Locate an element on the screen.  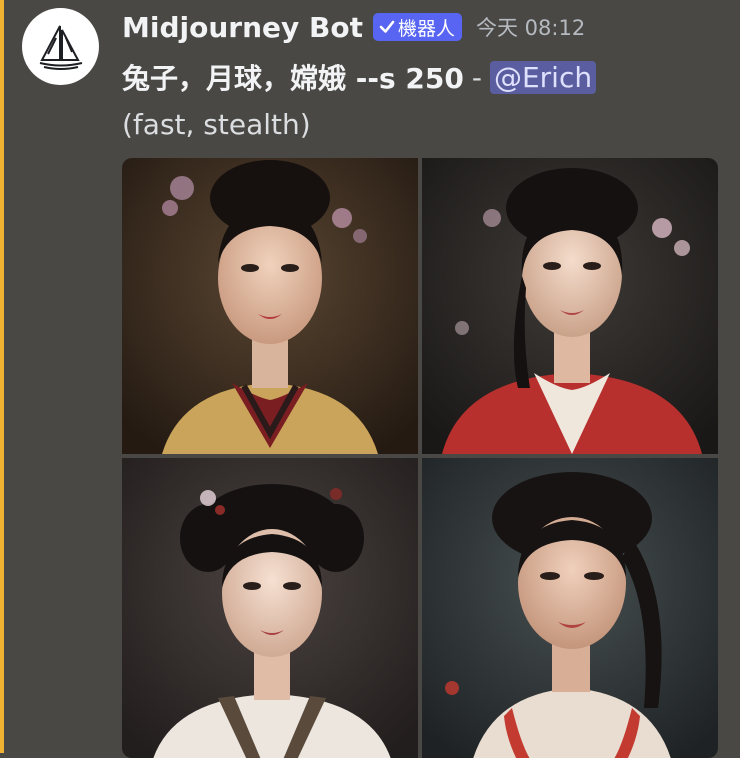
verified-check-icon is located at coordinates (387, 26).